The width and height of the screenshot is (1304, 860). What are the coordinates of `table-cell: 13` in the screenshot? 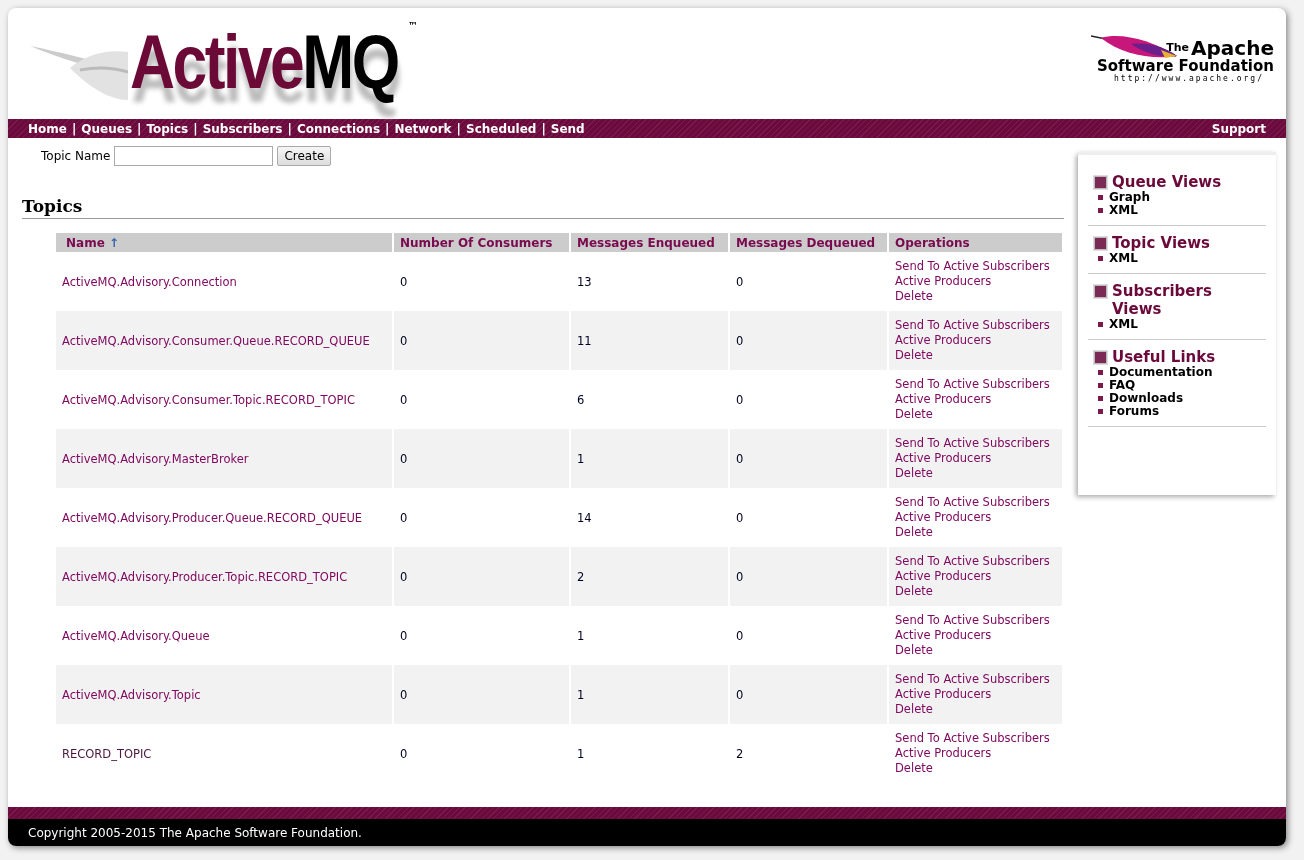 It's located at (584, 281).